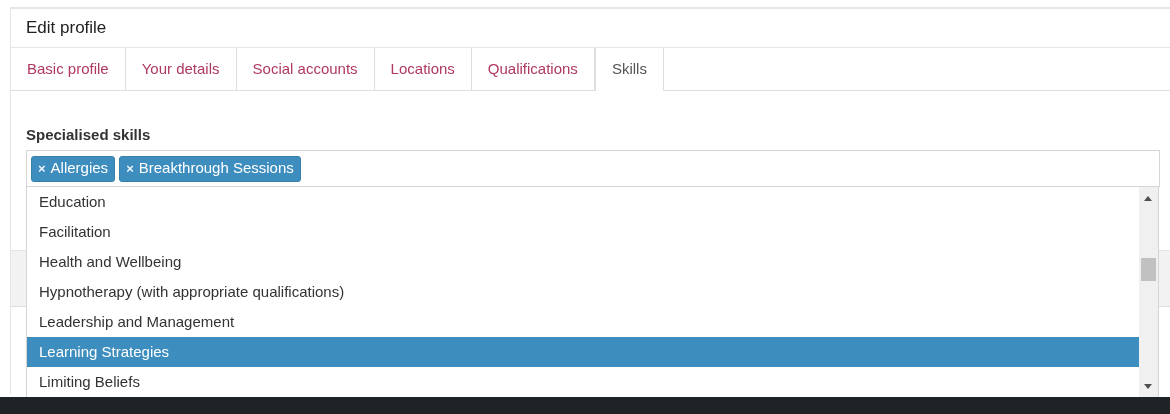 This screenshot has width=1170, height=414. Describe the element at coordinates (1148, 386) in the screenshot. I see `scroll-down-icon` at that location.